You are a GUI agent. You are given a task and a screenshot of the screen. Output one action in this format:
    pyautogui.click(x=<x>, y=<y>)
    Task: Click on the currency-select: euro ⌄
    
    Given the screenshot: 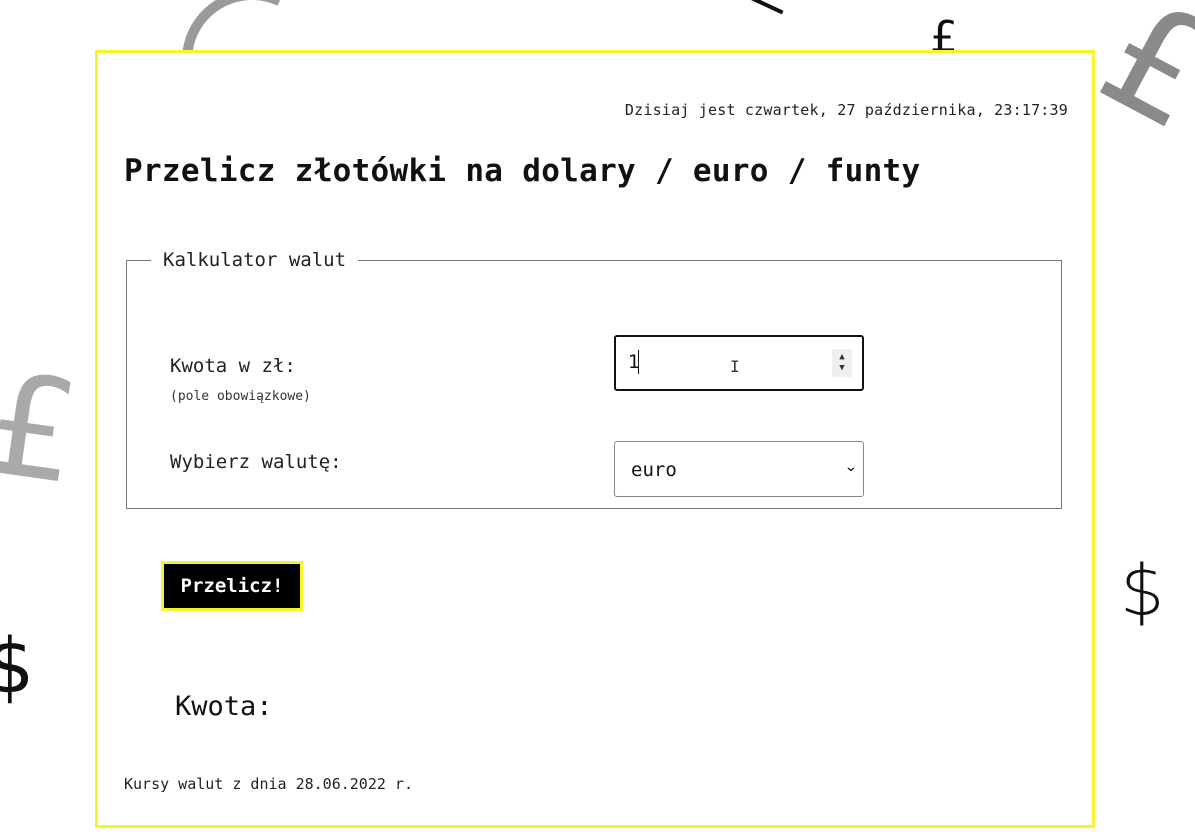 What is the action you would take?
    pyautogui.click(x=739, y=469)
    